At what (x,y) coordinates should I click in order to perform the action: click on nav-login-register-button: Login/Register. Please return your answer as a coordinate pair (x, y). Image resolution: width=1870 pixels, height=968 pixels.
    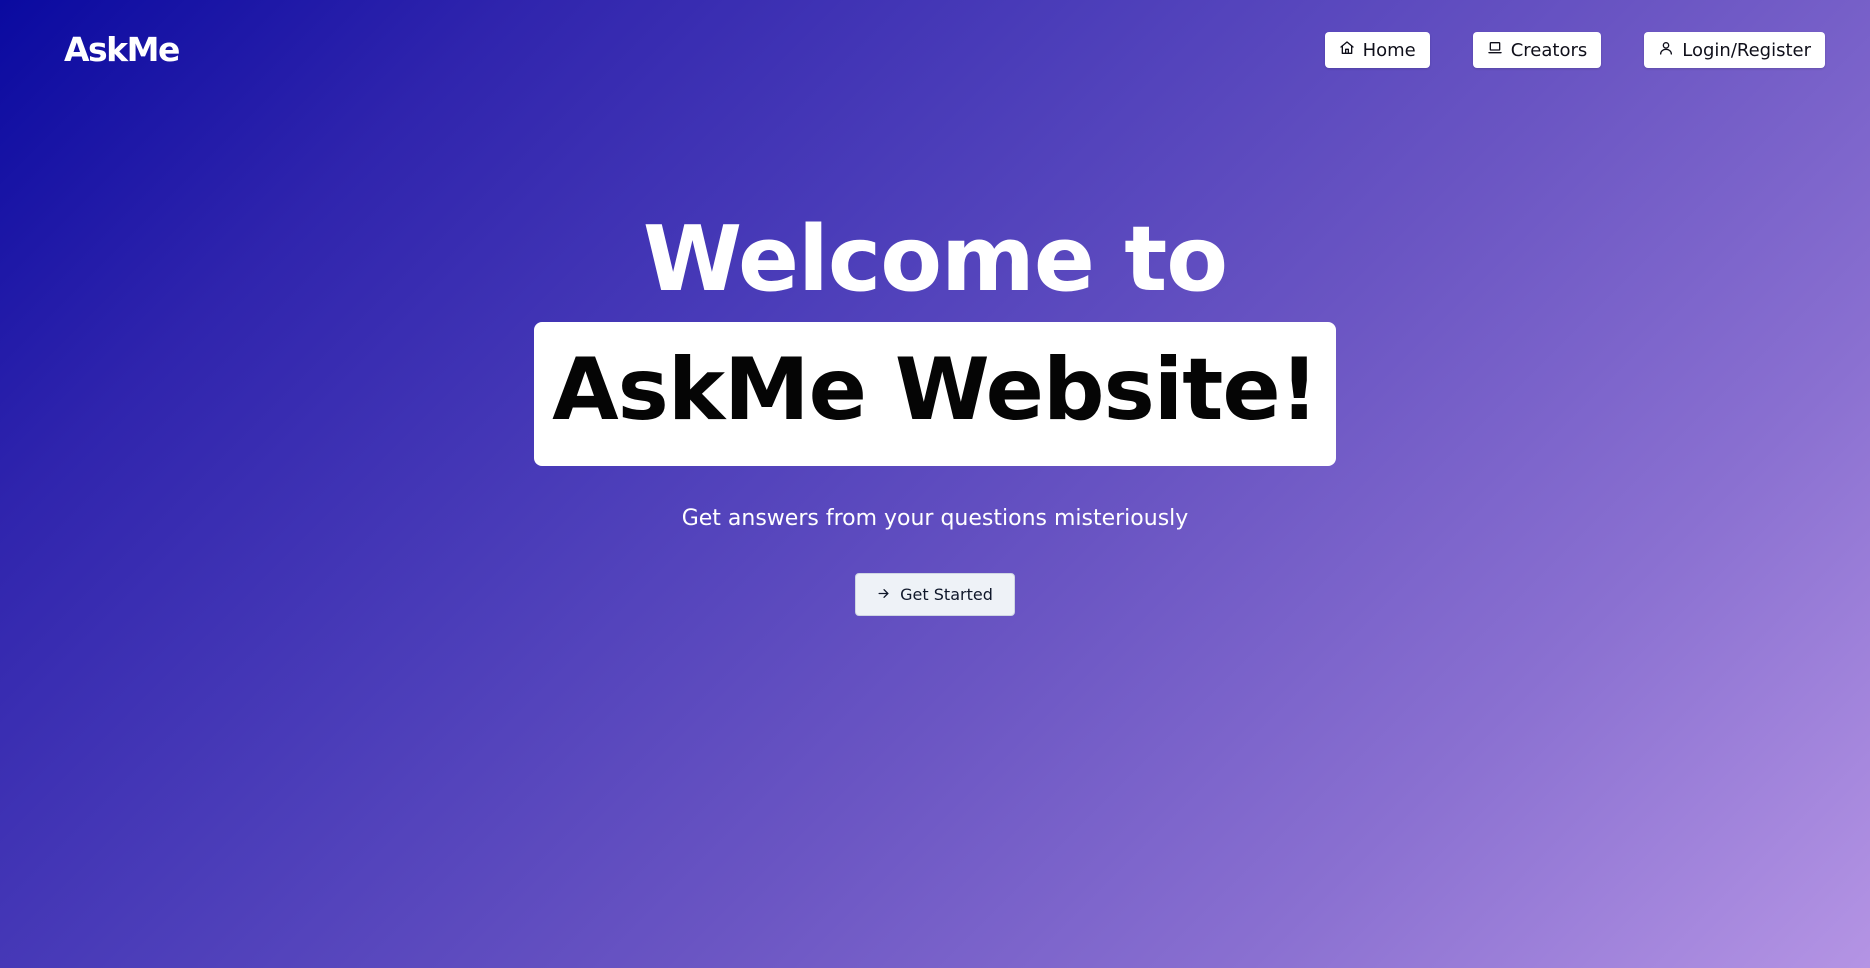
    Looking at the image, I should click on (1734, 50).